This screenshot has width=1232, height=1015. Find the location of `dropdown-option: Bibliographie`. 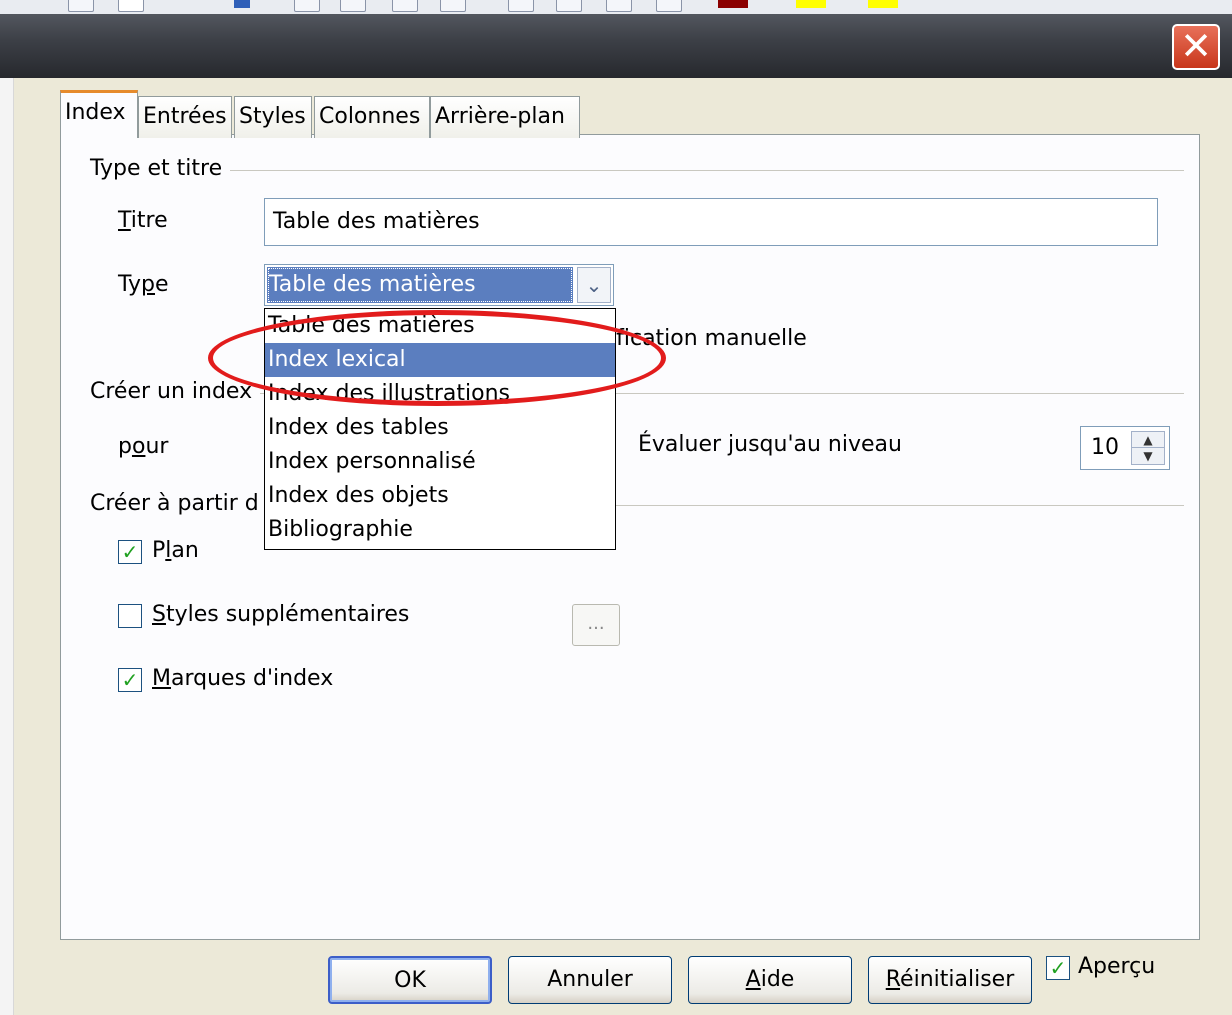

dropdown-option: Bibliographie is located at coordinates (440, 530).